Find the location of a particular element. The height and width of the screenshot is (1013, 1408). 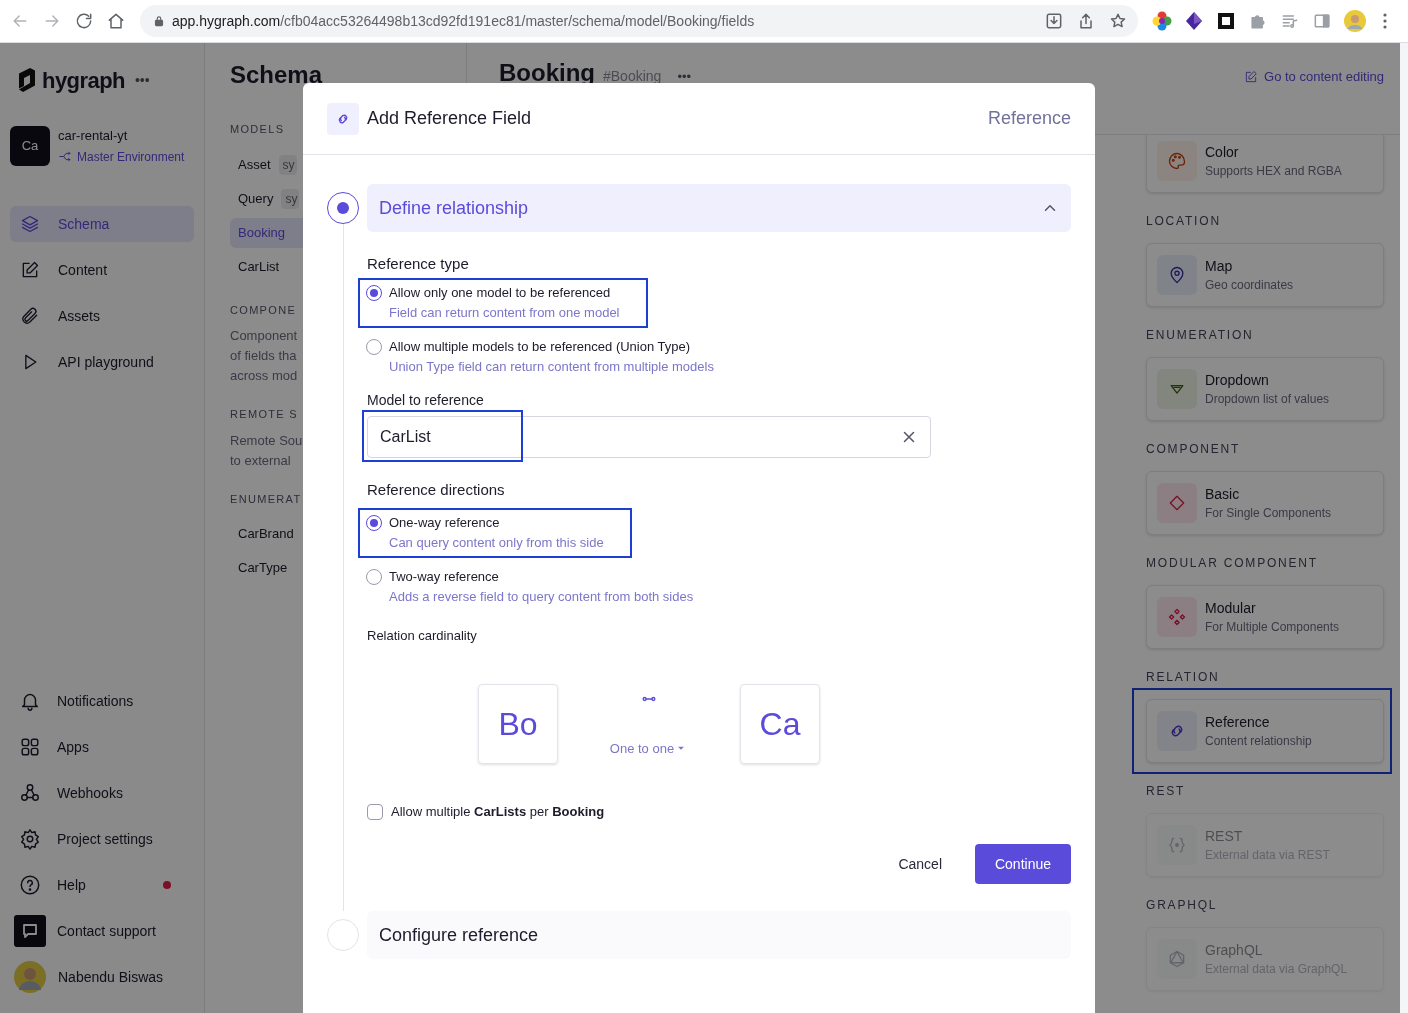

address-bar: app.hygraph.com/cfb04acc53264498b13cd92fd191ec81/master/schema/model/Booking/fields is located at coordinates (639, 21).